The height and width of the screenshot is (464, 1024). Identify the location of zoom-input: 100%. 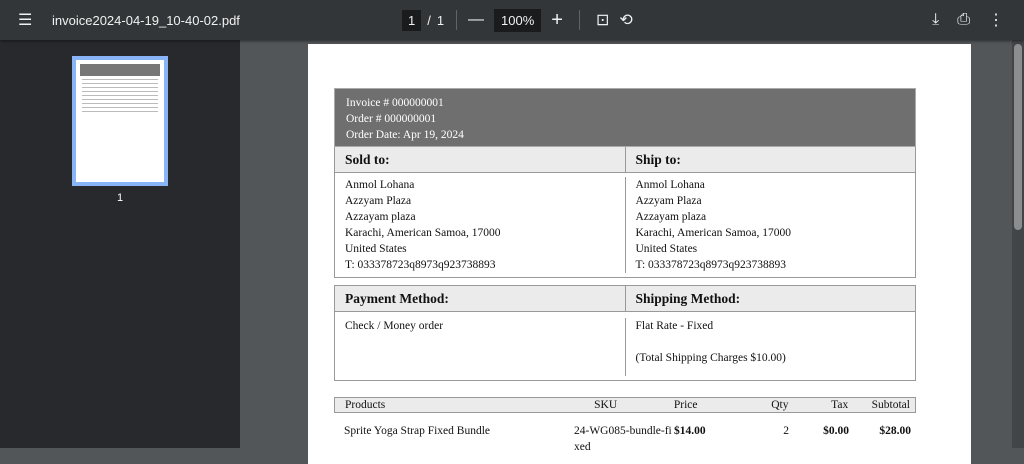
(518, 20).